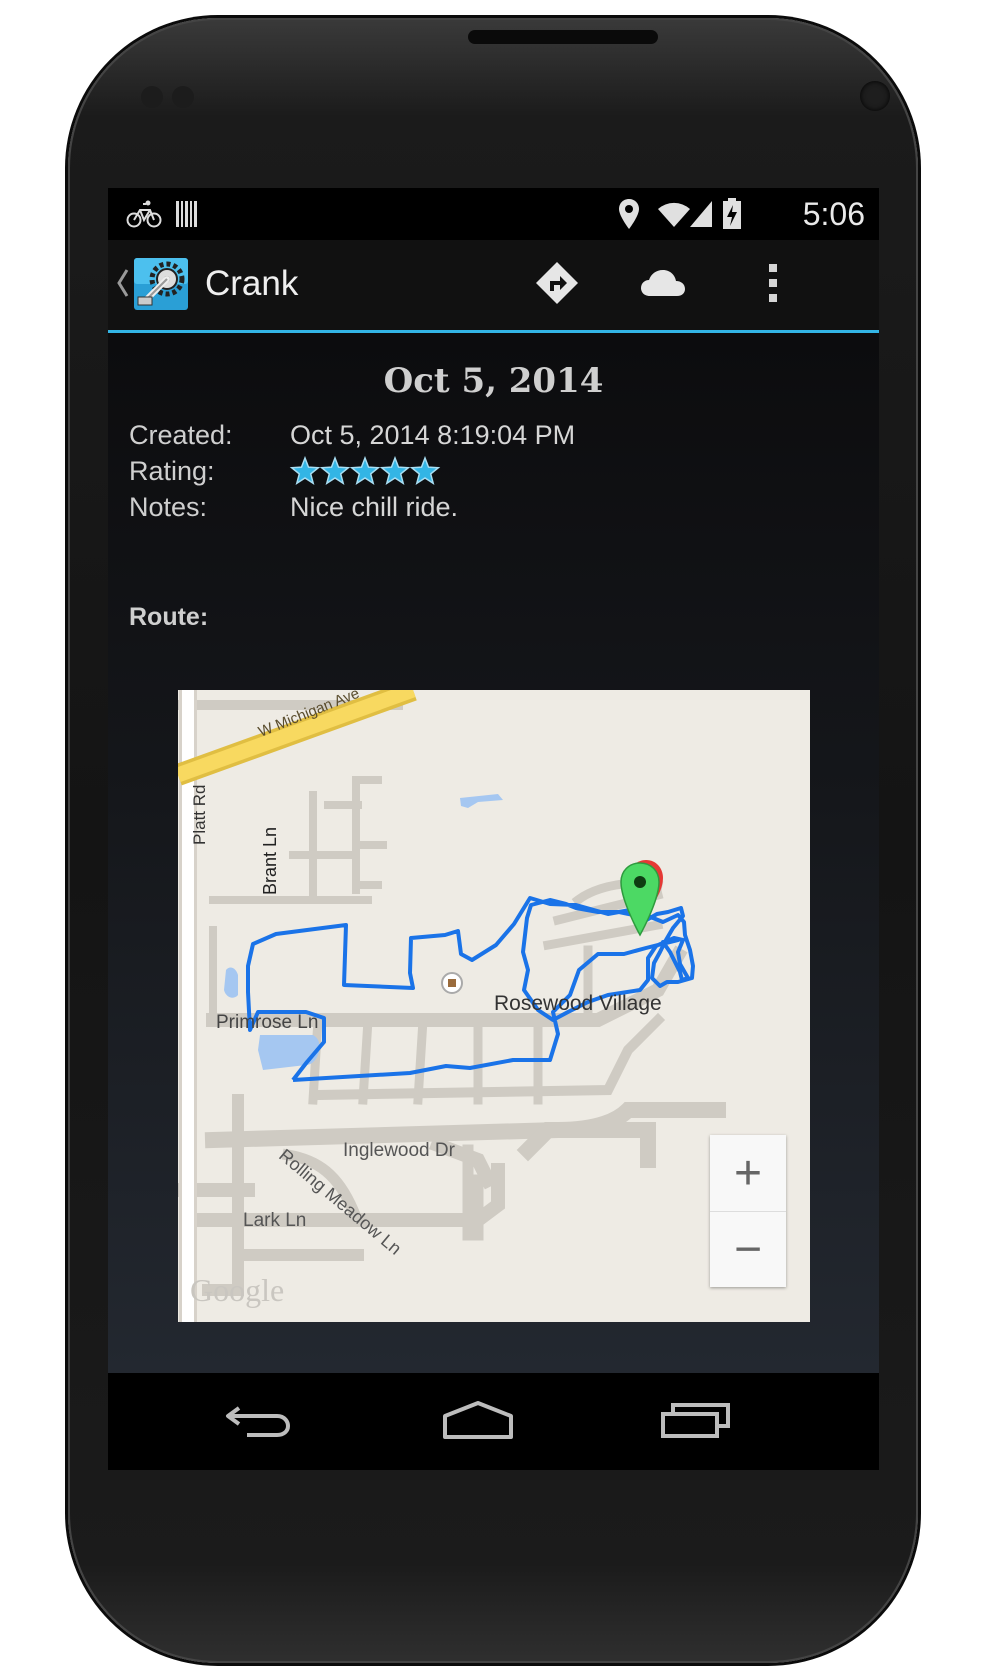  What do you see at coordinates (493, 381) in the screenshot?
I see `ride-heading: Oct 5, 2014` at bounding box center [493, 381].